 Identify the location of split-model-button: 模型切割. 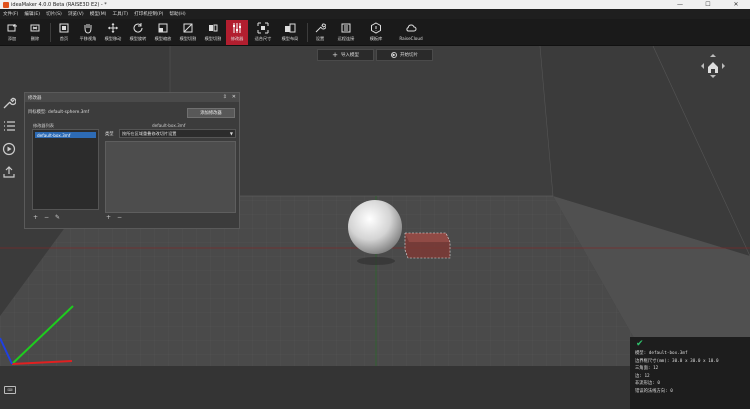
(213, 32).